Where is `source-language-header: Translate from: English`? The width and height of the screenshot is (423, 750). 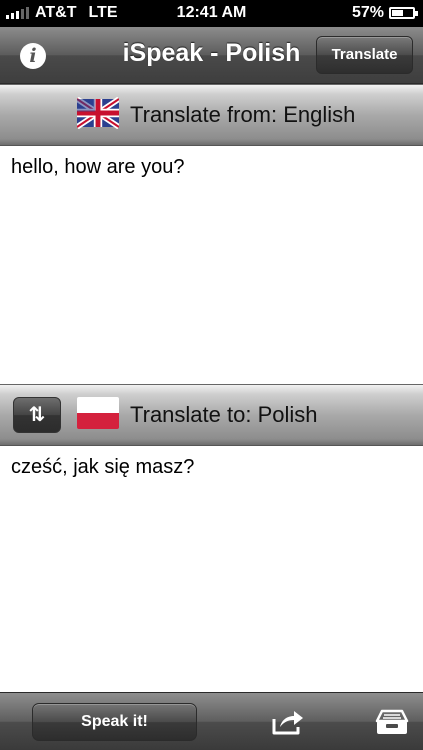
source-language-header: Translate from: English is located at coordinates (211, 115).